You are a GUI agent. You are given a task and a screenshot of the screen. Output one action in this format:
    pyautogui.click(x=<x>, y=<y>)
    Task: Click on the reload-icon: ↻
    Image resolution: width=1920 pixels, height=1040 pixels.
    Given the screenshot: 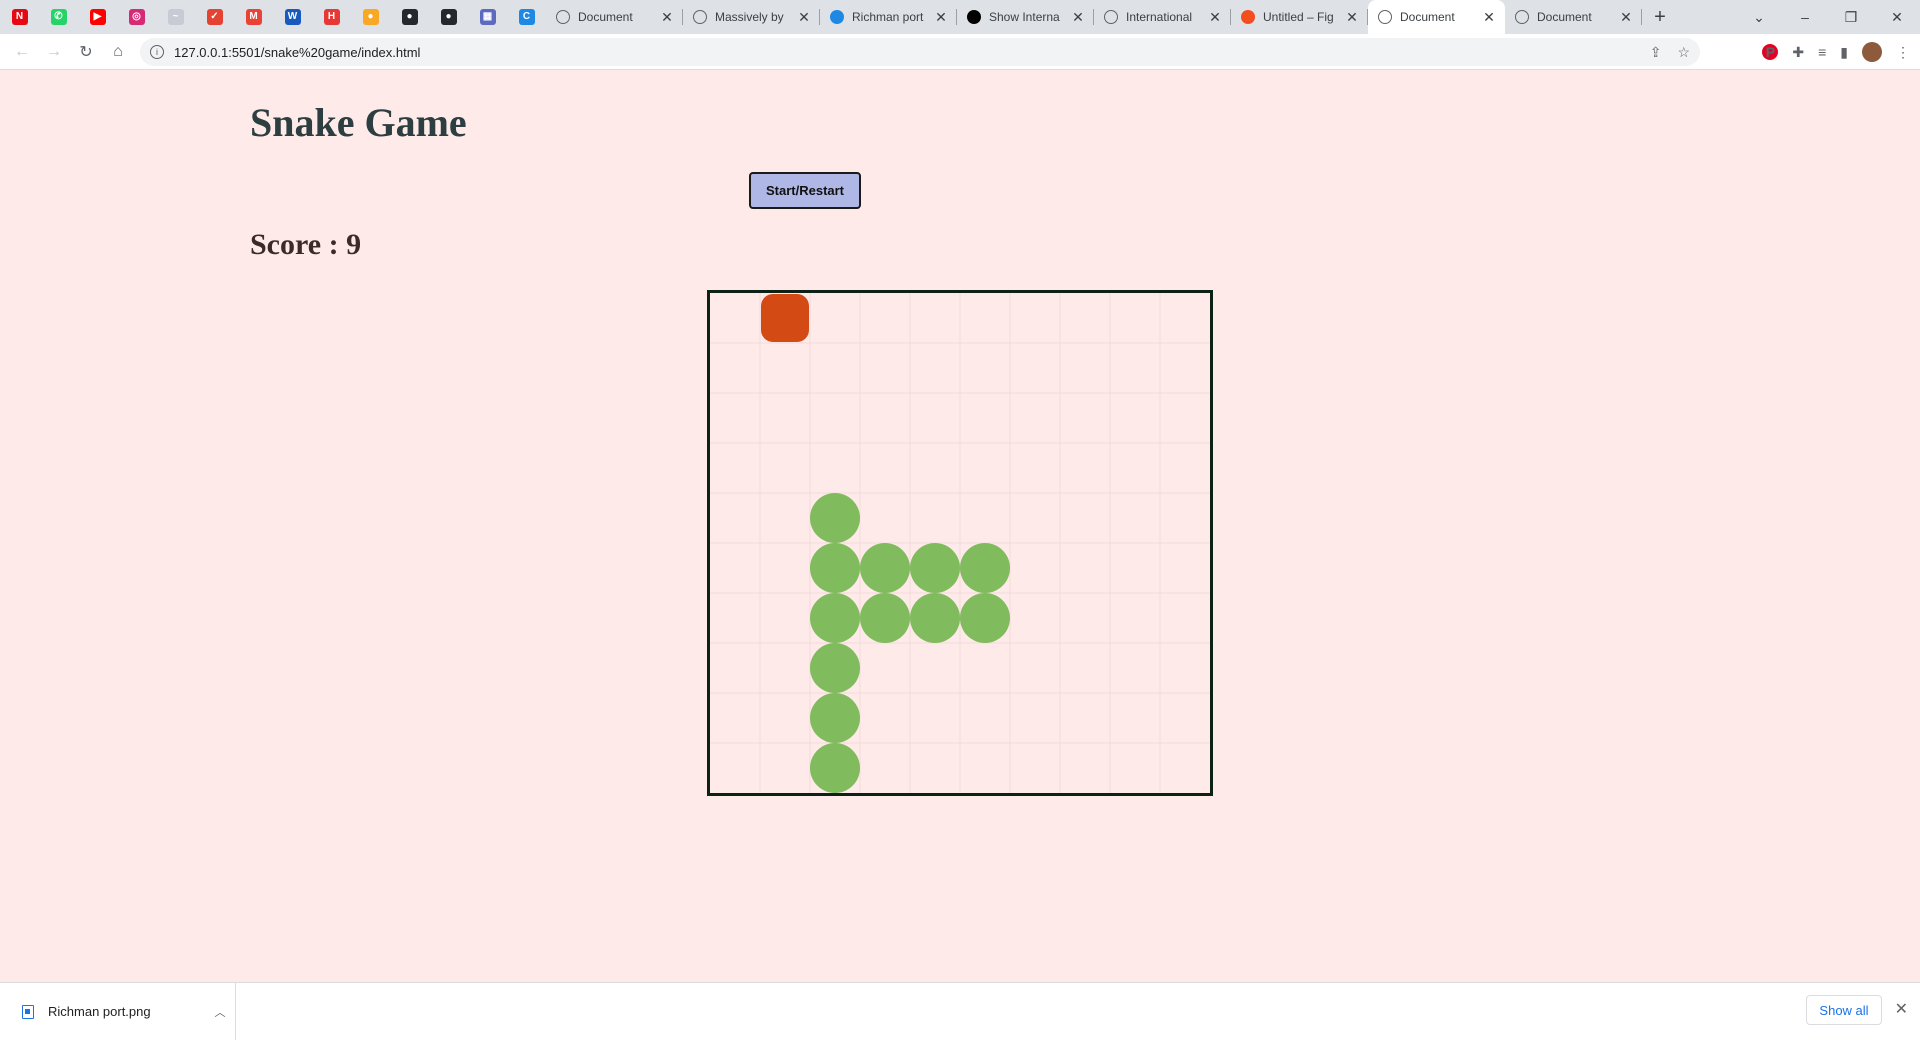 What is the action you would take?
    pyautogui.click(x=86, y=52)
    